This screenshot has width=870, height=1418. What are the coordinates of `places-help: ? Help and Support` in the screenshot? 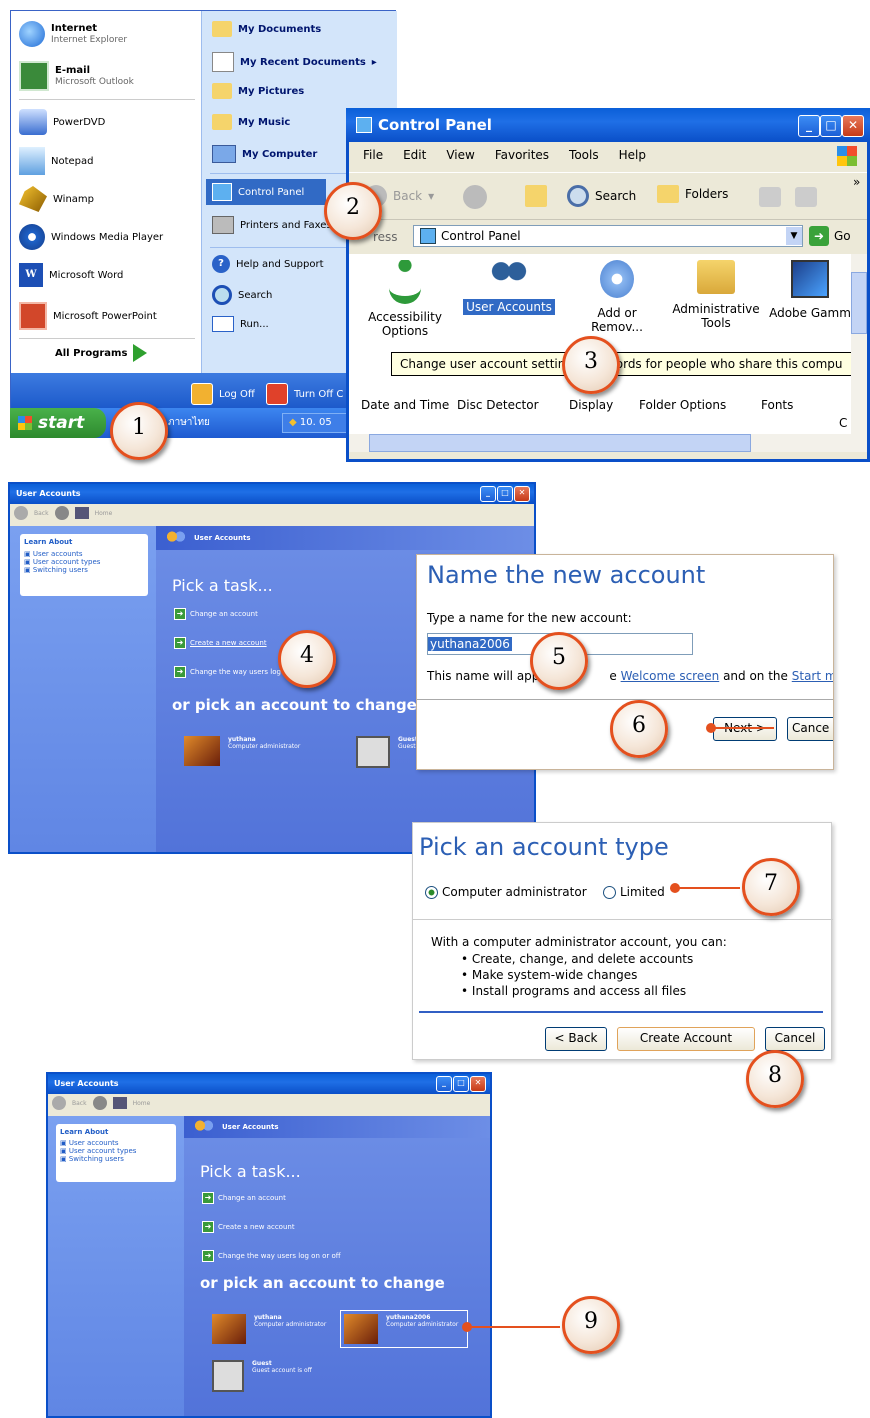 It's located at (268, 264).